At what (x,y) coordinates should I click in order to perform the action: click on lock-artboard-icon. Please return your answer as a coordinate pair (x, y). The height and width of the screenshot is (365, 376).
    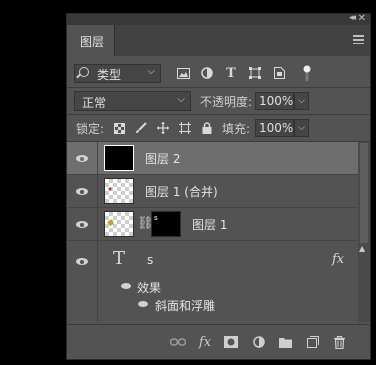
    Looking at the image, I should click on (185, 128).